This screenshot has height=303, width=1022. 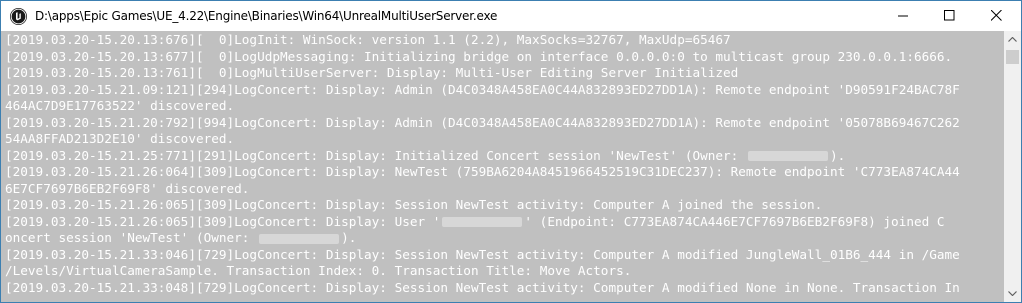 What do you see at coordinates (131, 237) in the screenshot?
I see `log-text: oncert session 'NewTest' (Owner:` at bounding box center [131, 237].